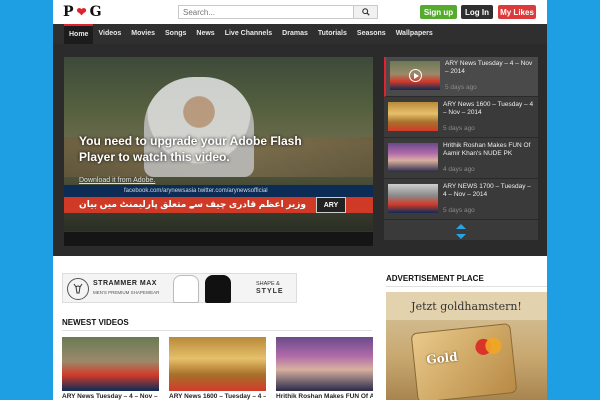  Describe the element at coordinates (95, 322) in the screenshot. I see `newest-videos-heading: NEWEST VIDEOS` at that location.